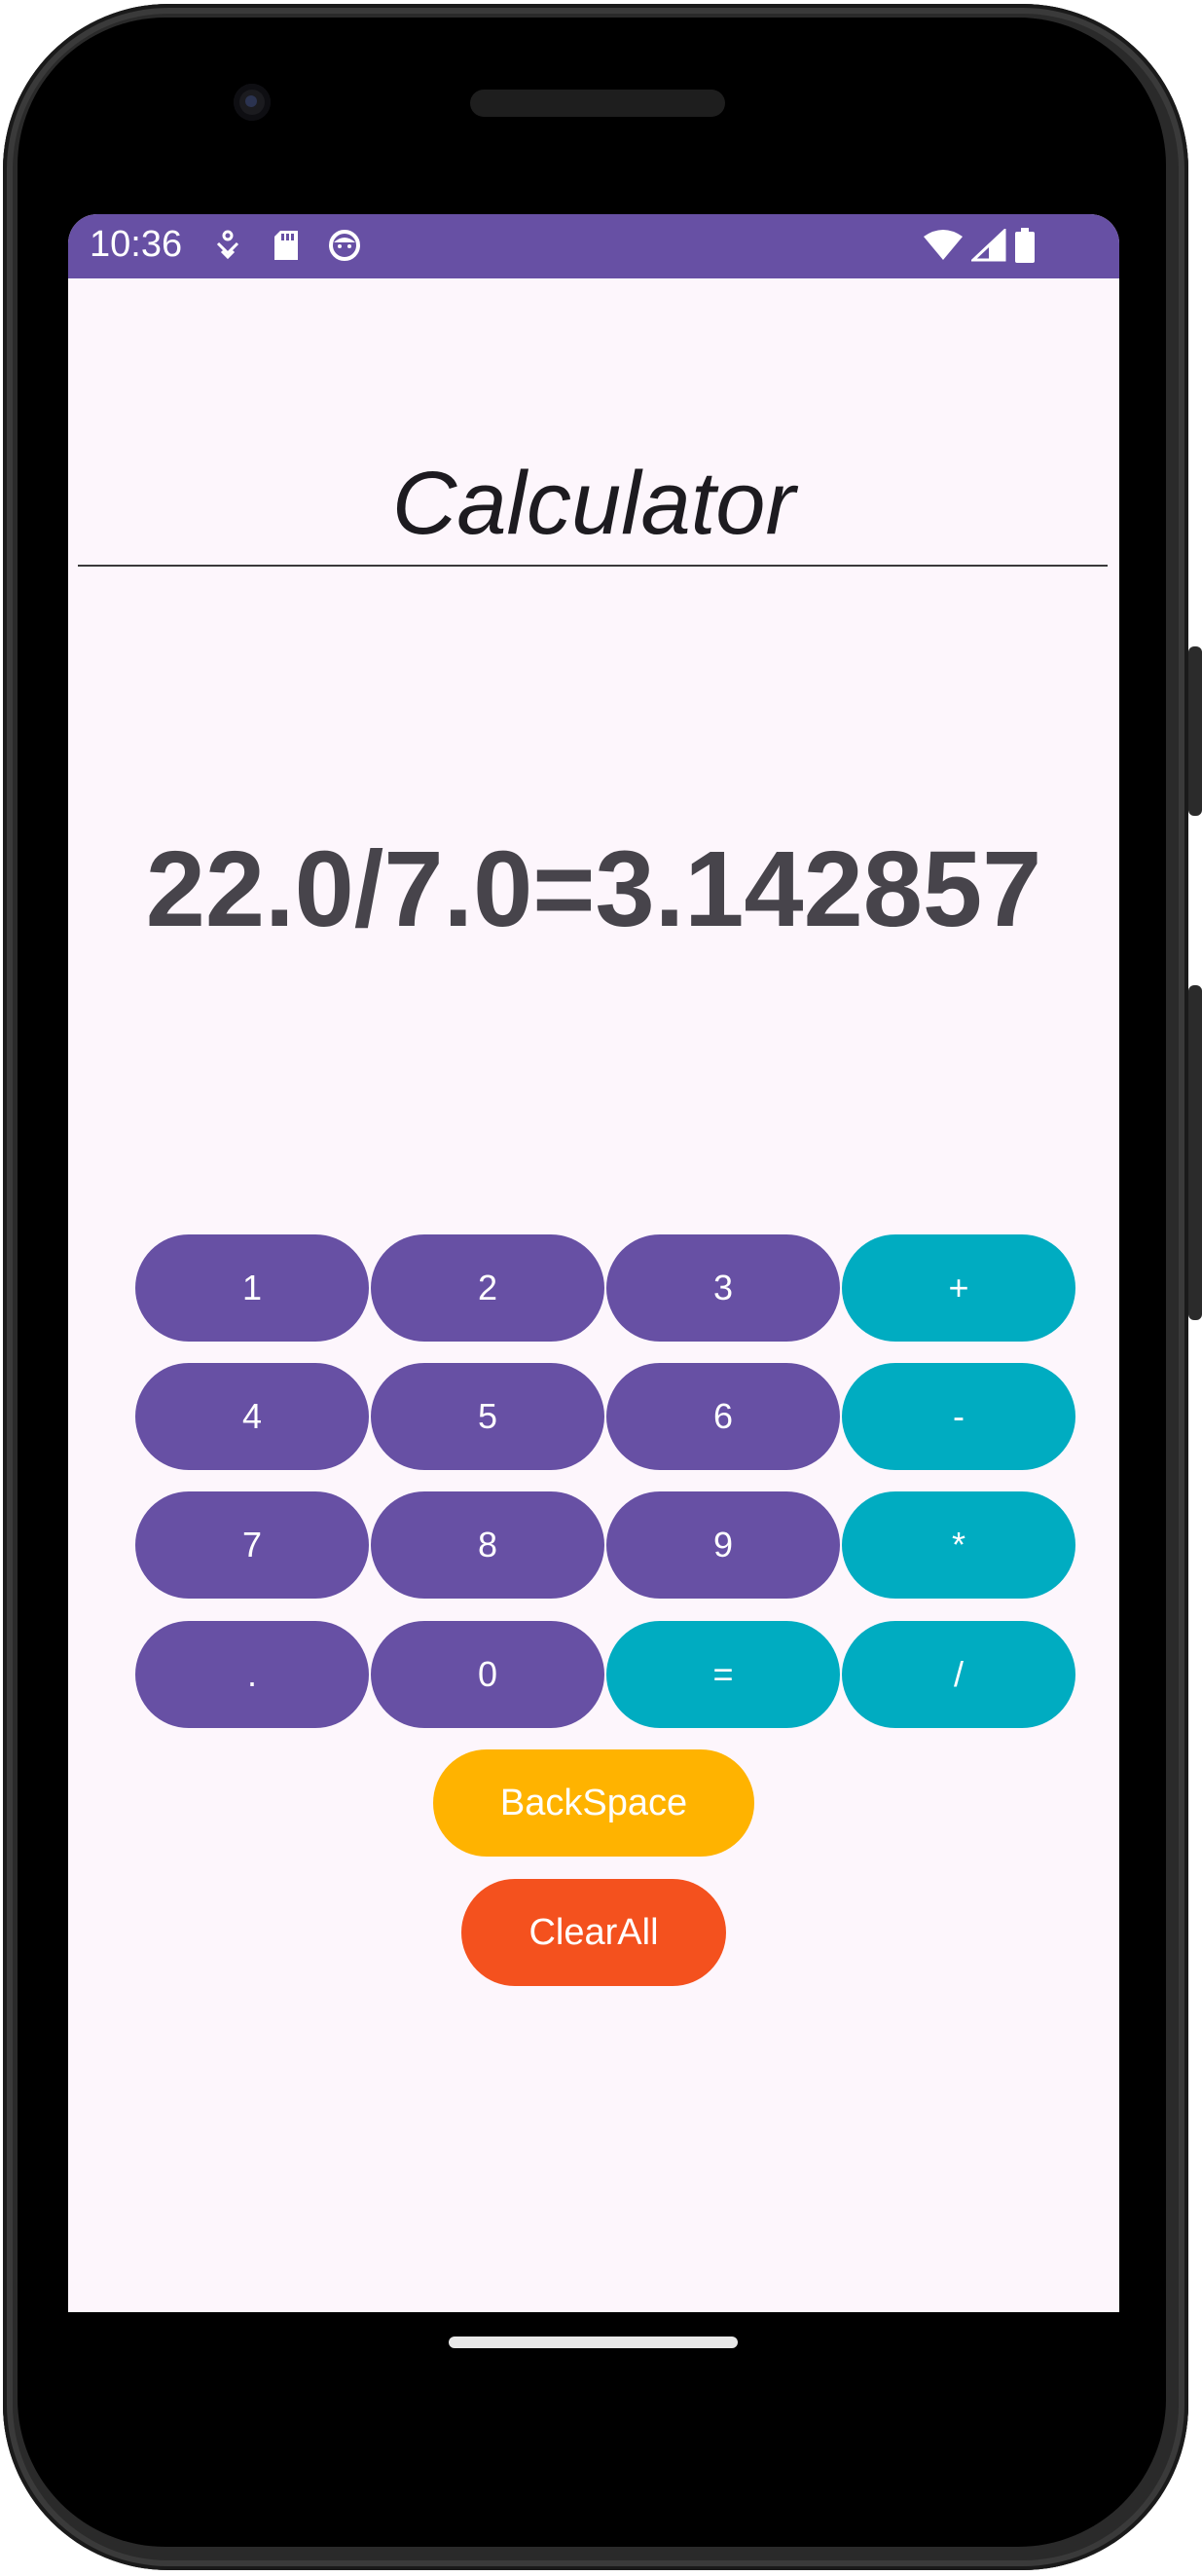 This screenshot has height=2576, width=1202. Describe the element at coordinates (988, 245) in the screenshot. I see `signal-icon` at that location.